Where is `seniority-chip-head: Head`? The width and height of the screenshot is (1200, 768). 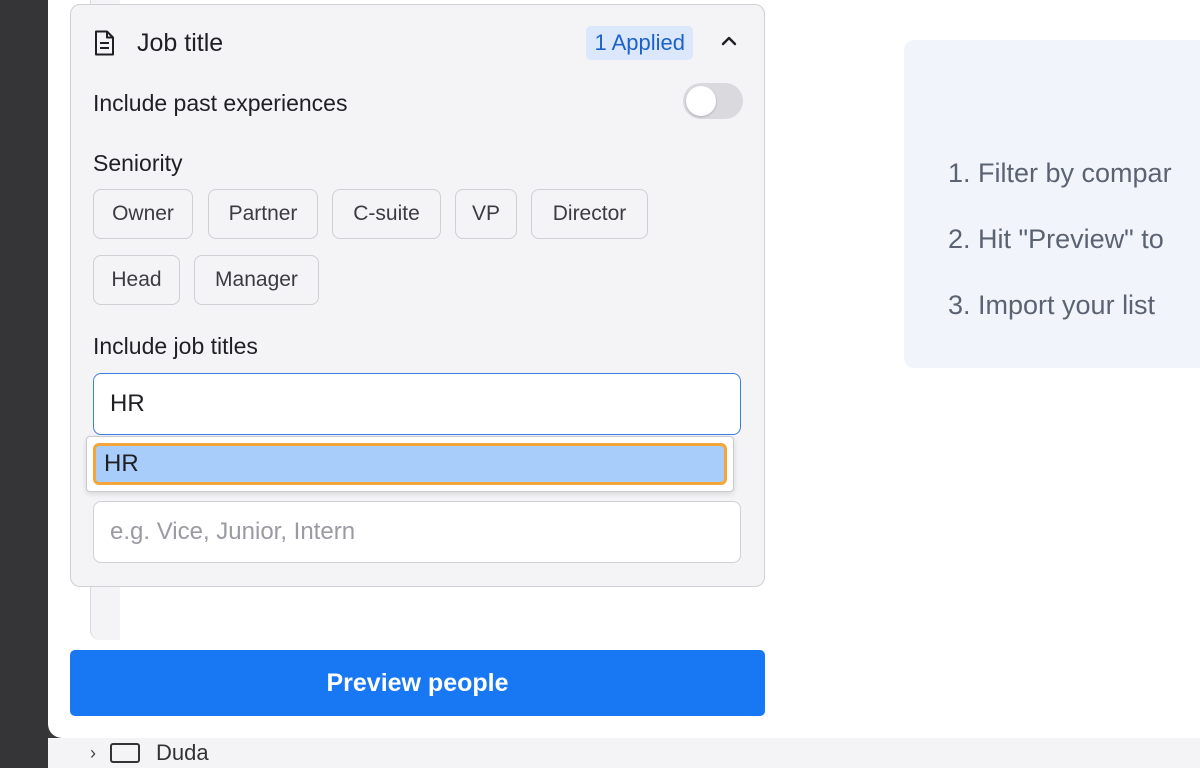 seniority-chip-head: Head is located at coordinates (136, 280).